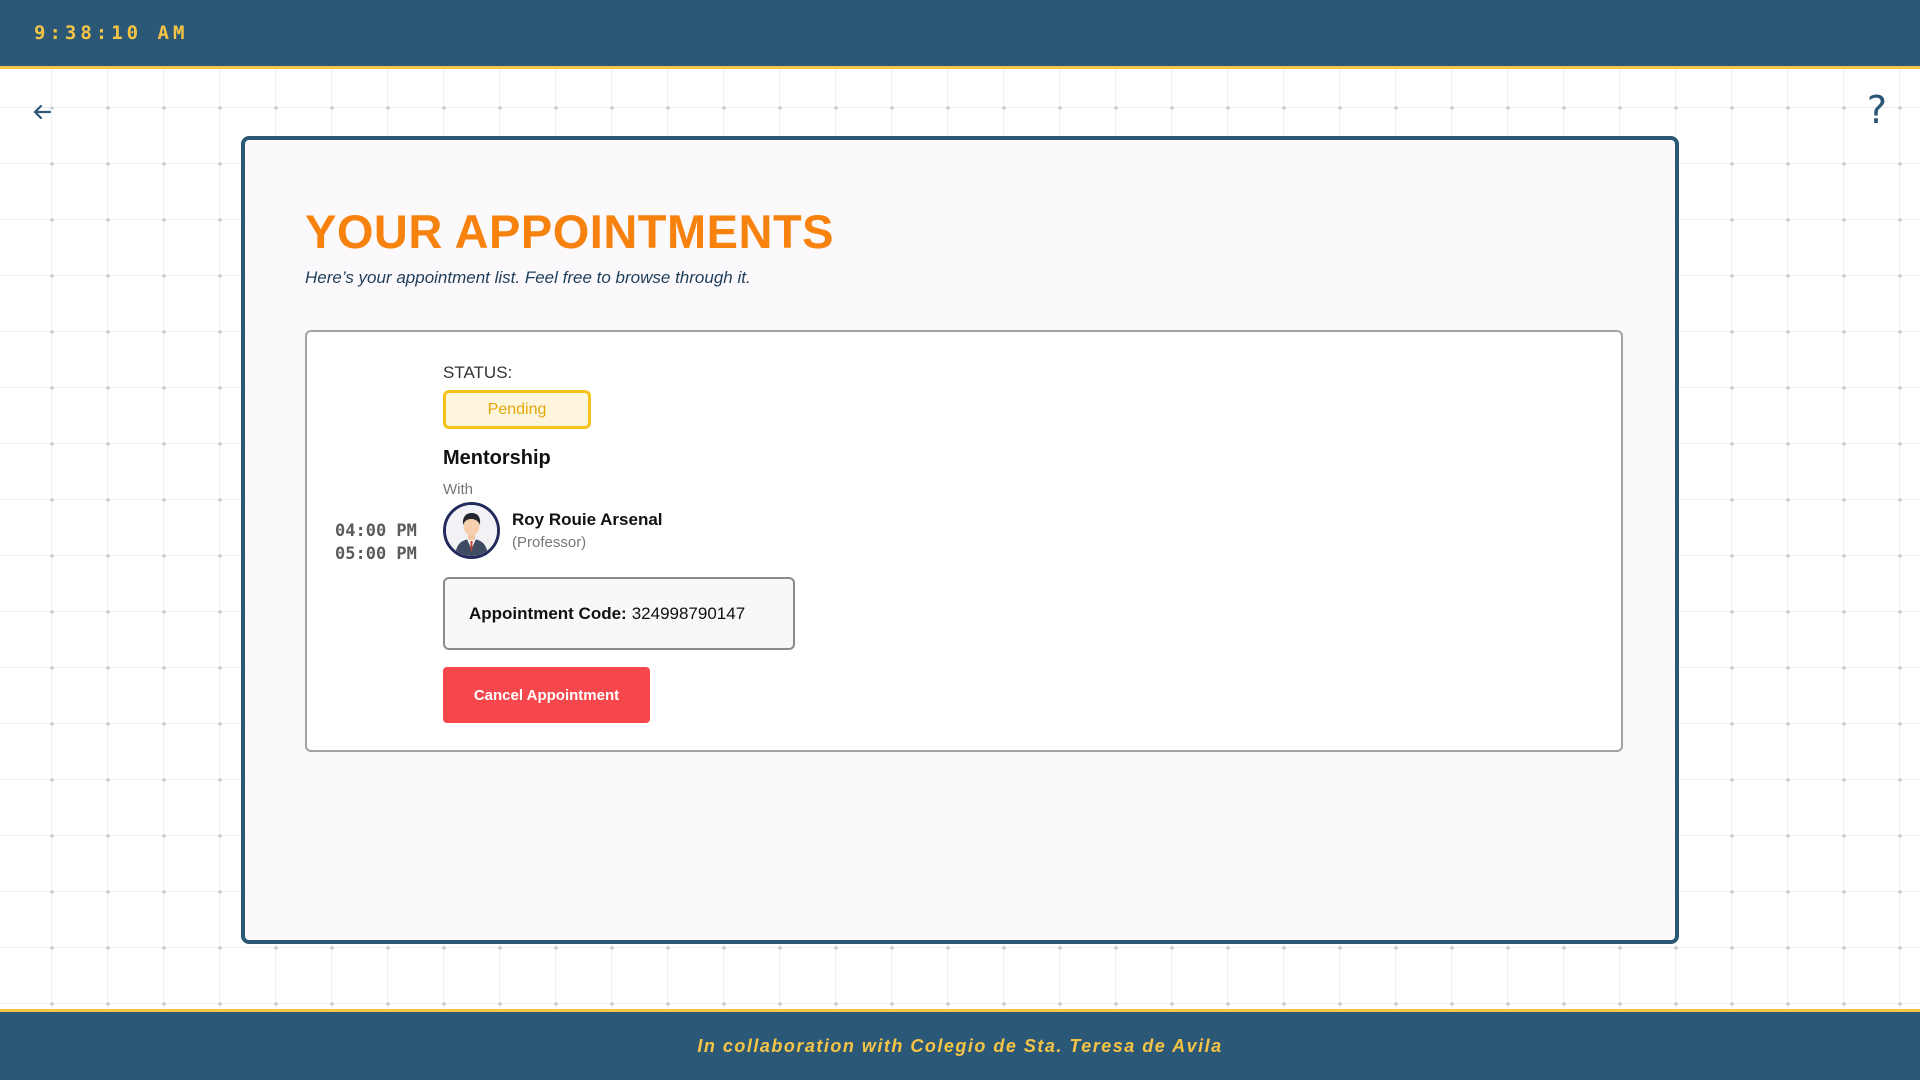 This screenshot has width=1920, height=1080. Describe the element at coordinates (960, 34) in the screenshot. I see `top-bar: 9:38:10 AM` at that location.